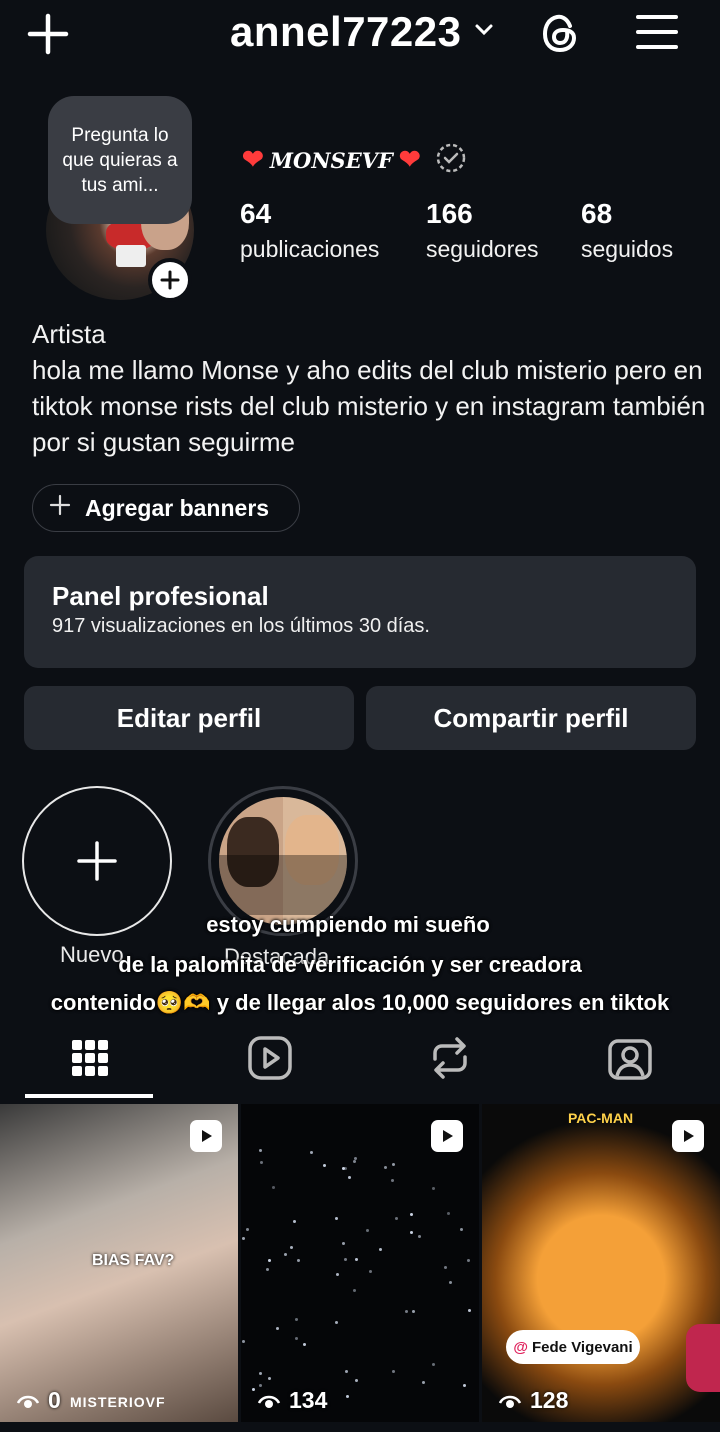 The width and height of the screenshot is (720, 1432). Describe the element at coordinates (597, 213) in the screenshot. I see `following-count: 68` at that location.